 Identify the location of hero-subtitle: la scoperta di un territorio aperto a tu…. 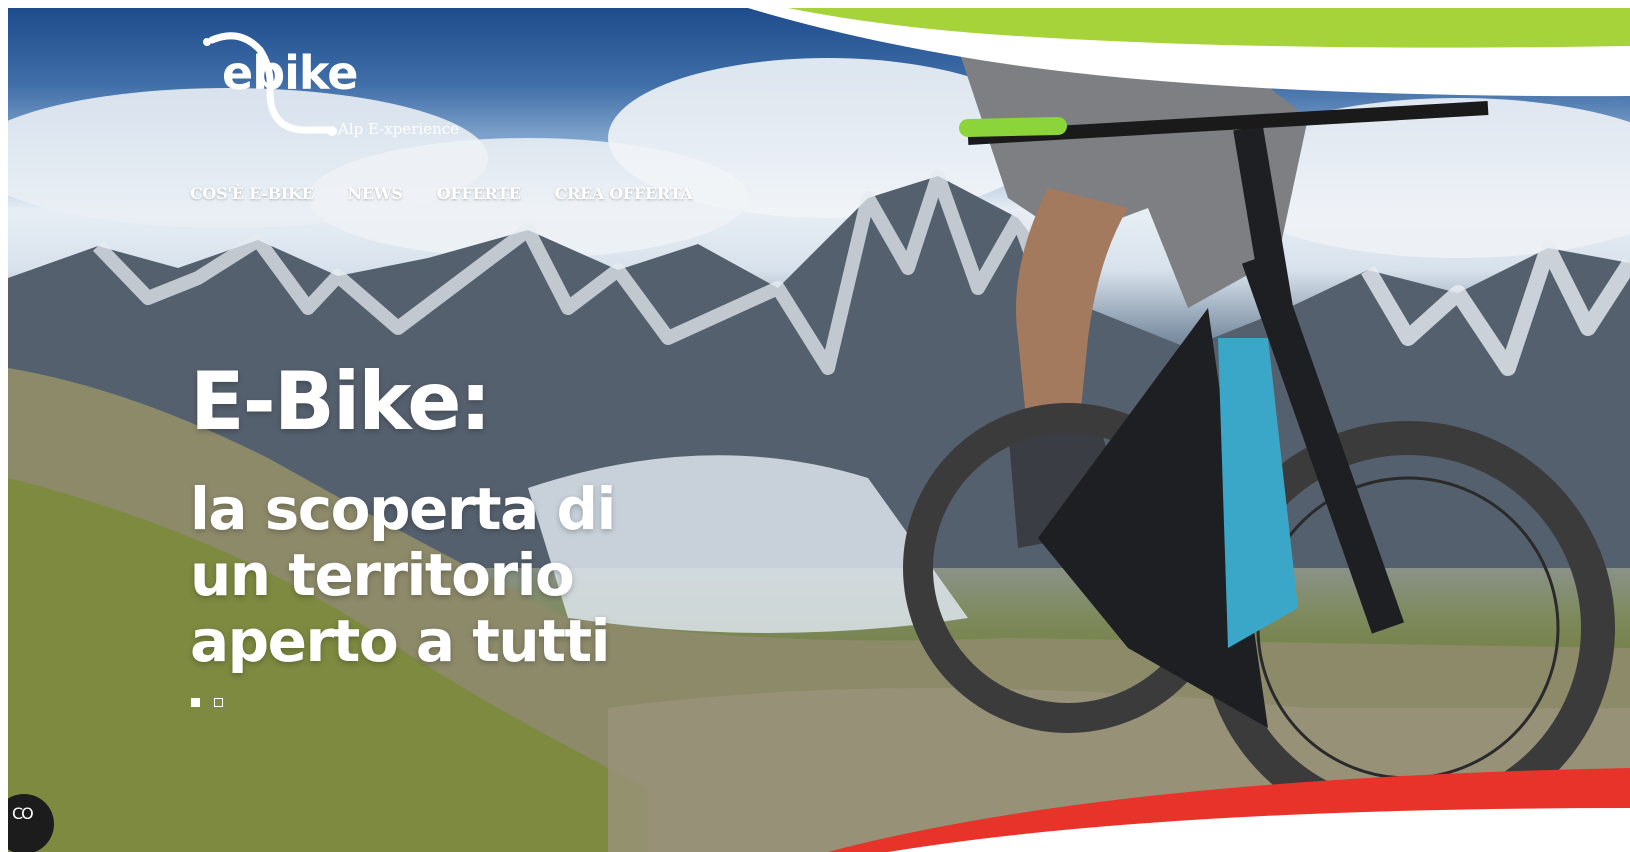
(403, 575).